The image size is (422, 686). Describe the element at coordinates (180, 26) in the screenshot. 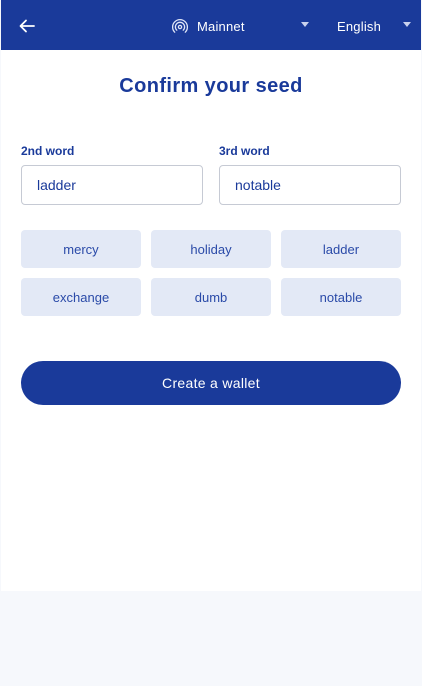

I see `signal-icon` at that location.